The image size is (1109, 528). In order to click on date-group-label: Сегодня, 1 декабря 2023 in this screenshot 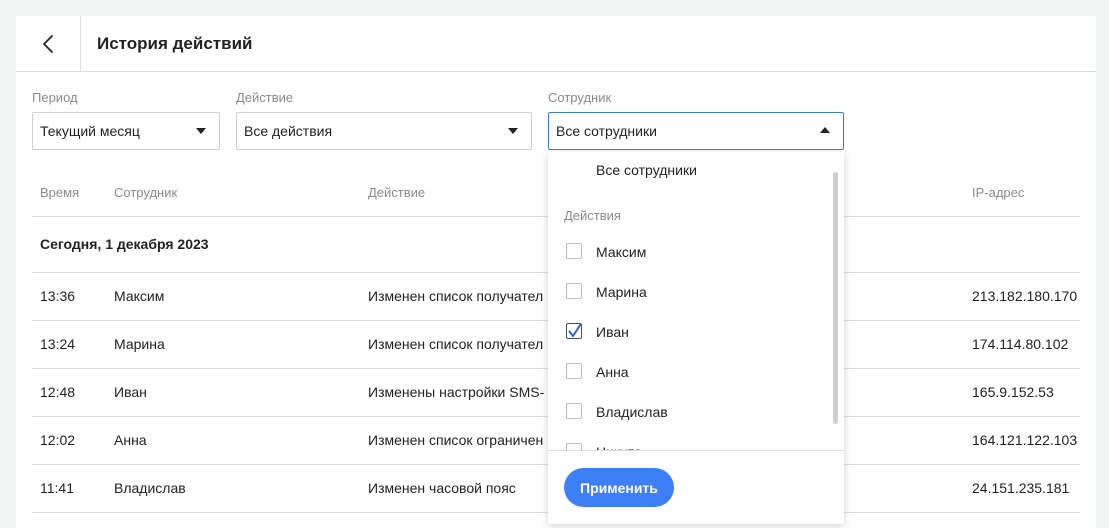, I will do `click(124, 244)`.